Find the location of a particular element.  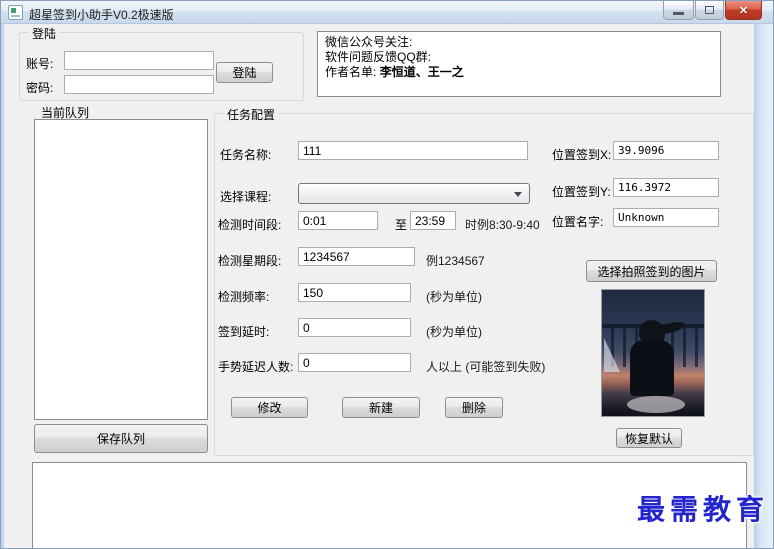

delete-button-label: 删除 is located at coordinates (473, 408).